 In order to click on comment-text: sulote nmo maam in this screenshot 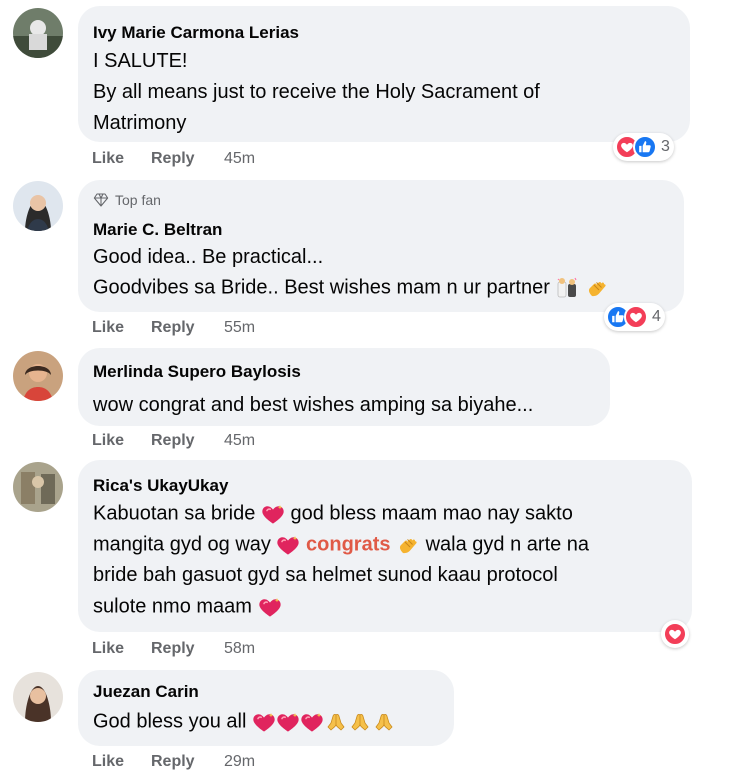, I will do `click(172, 606)`.